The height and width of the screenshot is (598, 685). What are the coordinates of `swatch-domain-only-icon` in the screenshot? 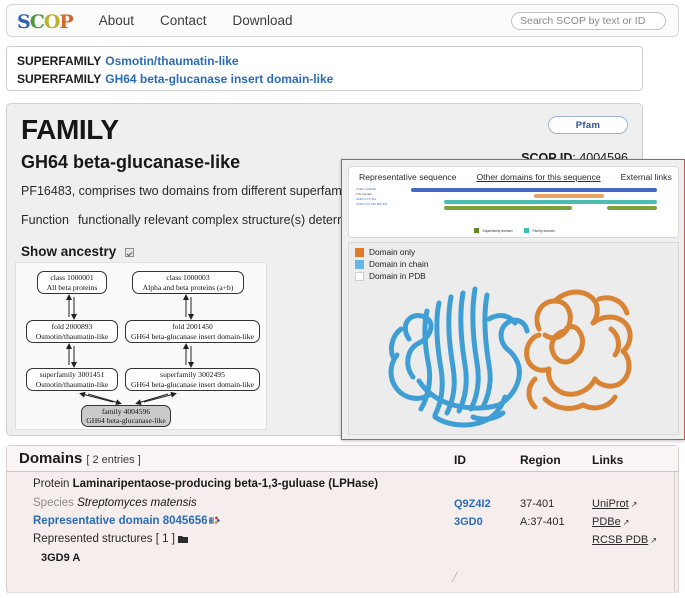 It's located at (359, 252).